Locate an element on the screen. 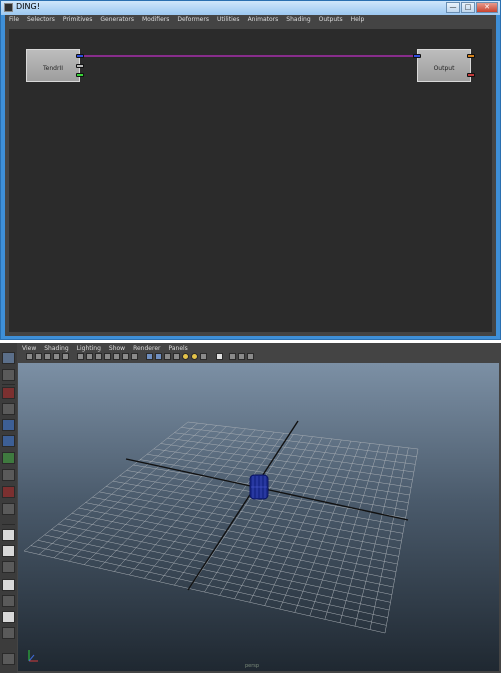 This screenshot has height=673, width=501. window-title: DING! is located at coordinates (28, 6).